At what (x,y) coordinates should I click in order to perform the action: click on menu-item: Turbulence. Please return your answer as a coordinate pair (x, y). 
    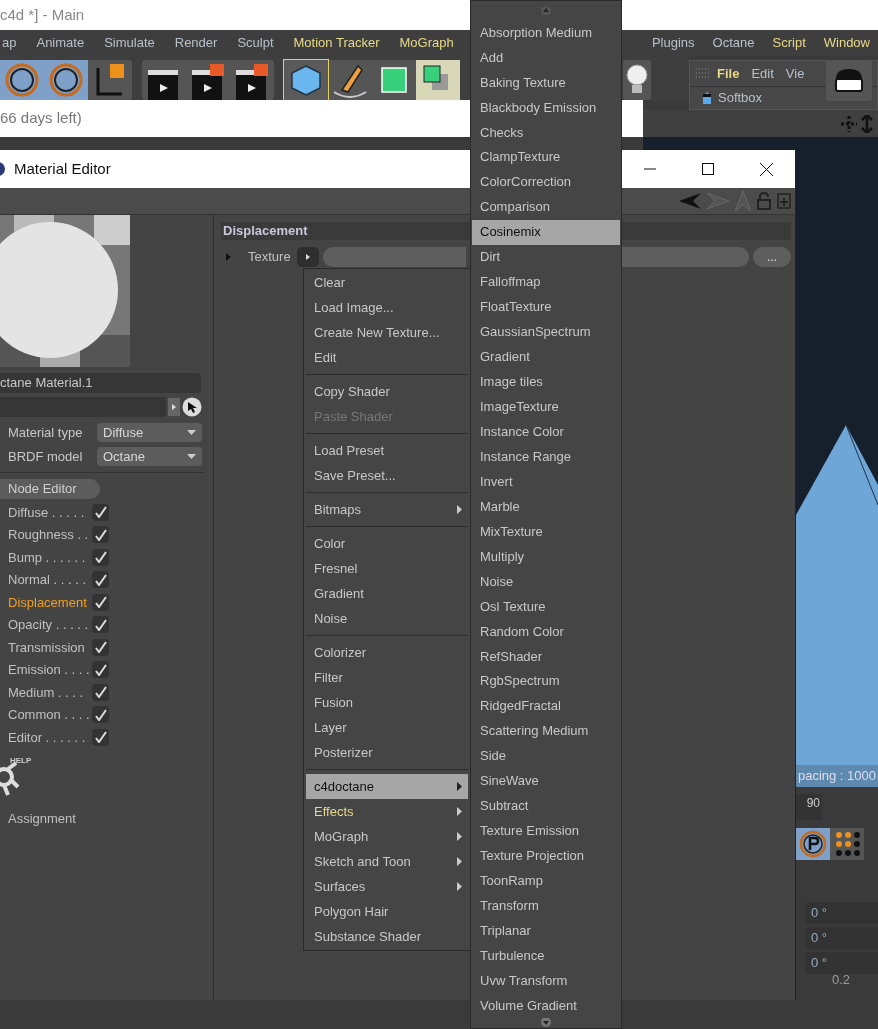
    Looking at the image, I should click on (546, 956).